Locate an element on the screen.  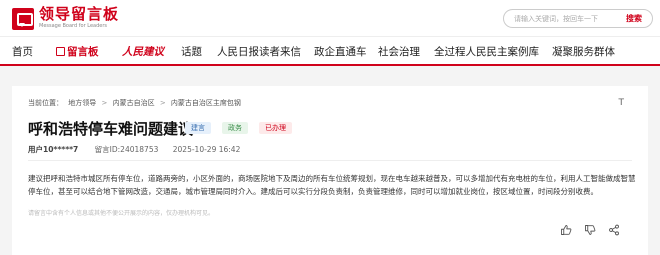
category-tag-government: 政务 is located at coordinates (235, 128).